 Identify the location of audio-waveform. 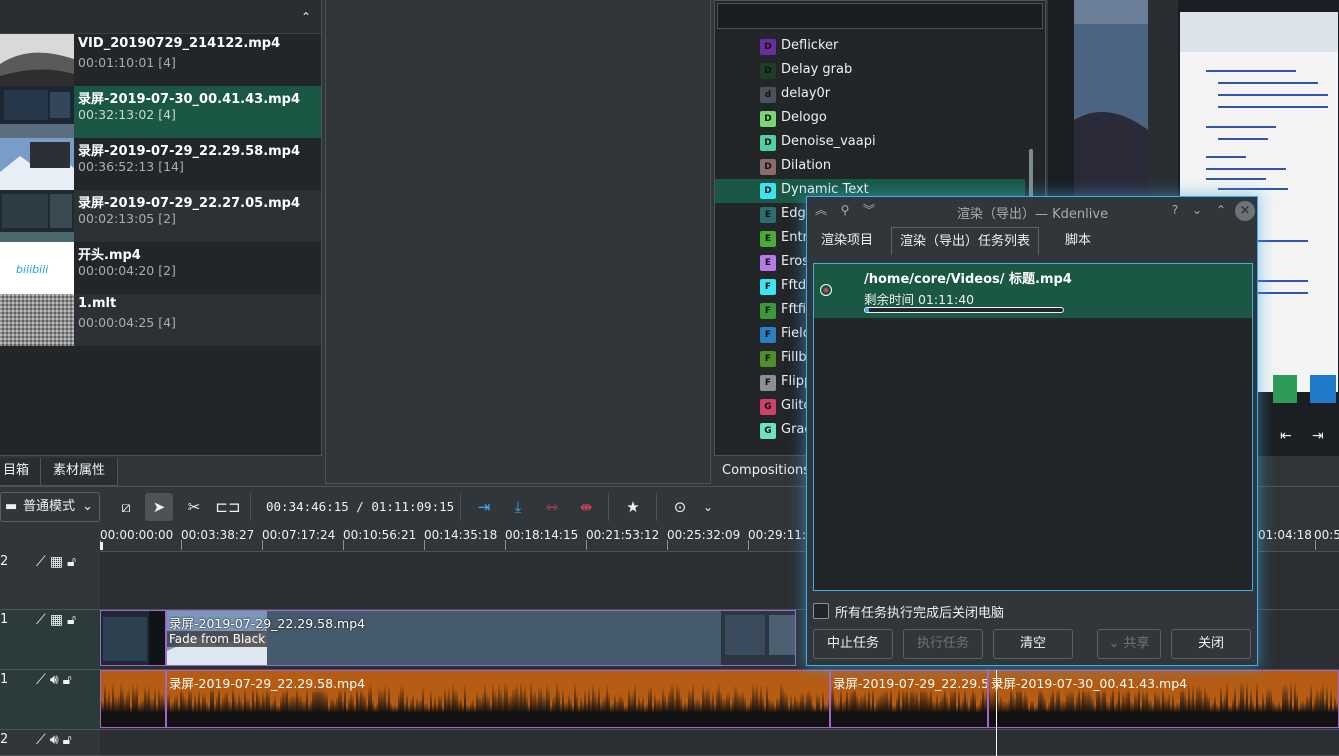
(133, 704).